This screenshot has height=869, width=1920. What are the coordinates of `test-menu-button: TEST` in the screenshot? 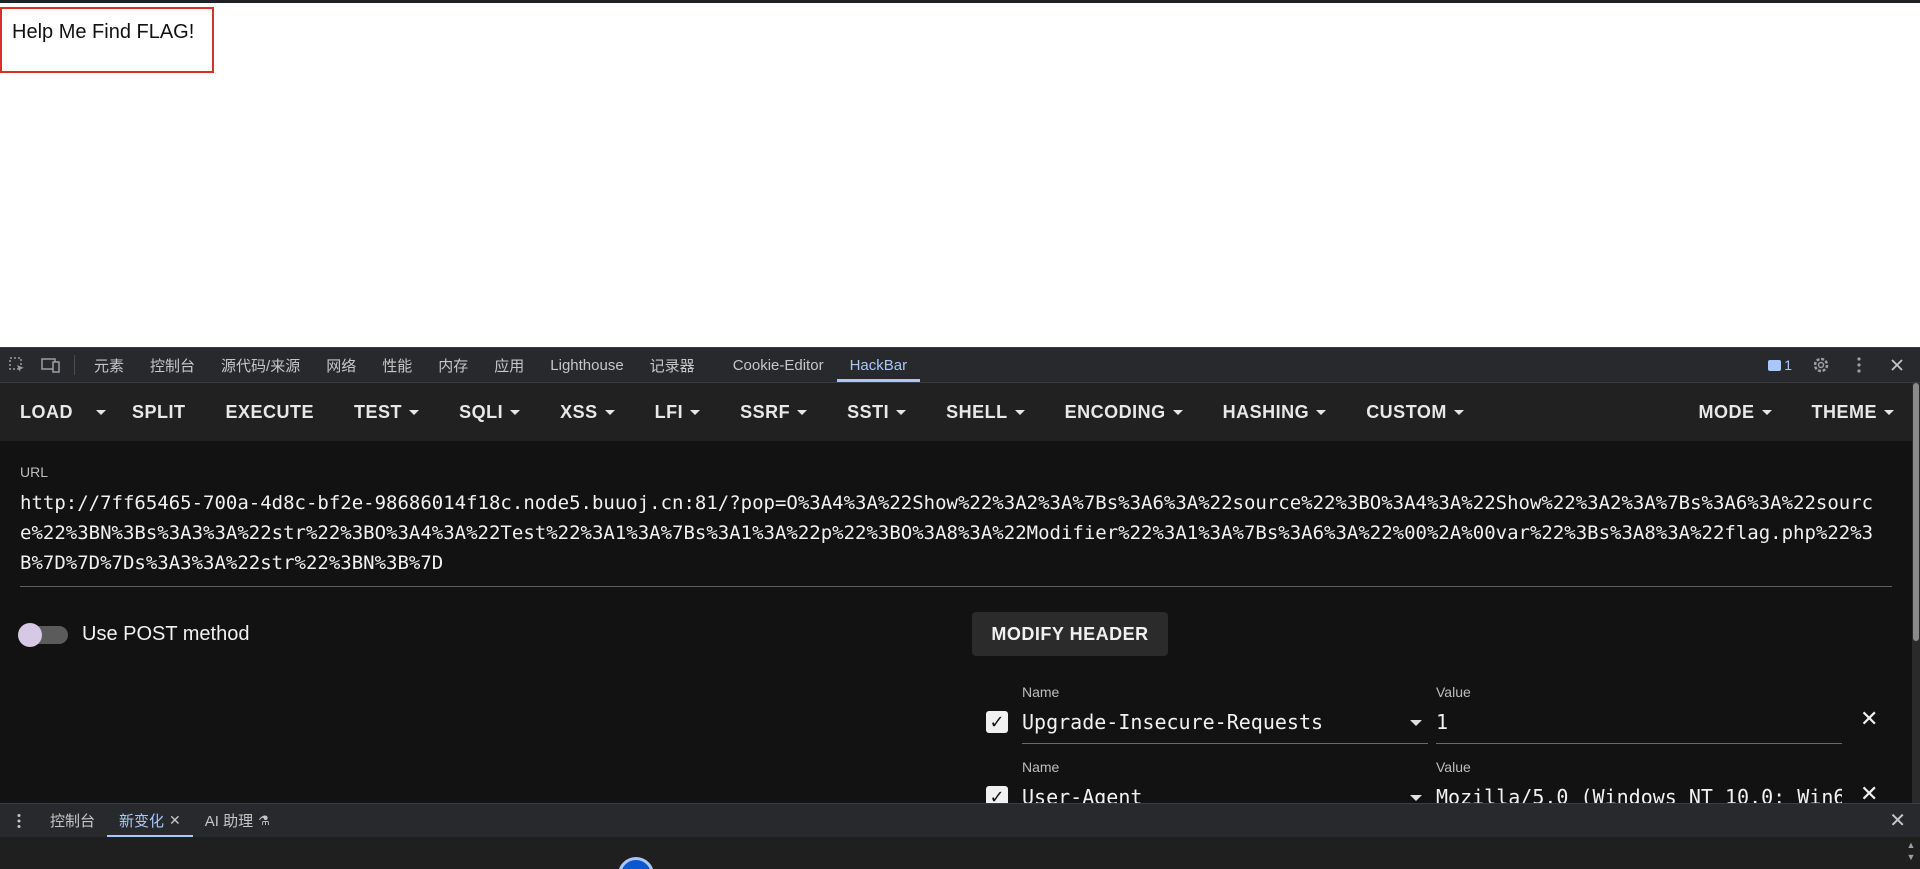 It's located at (386, 412).